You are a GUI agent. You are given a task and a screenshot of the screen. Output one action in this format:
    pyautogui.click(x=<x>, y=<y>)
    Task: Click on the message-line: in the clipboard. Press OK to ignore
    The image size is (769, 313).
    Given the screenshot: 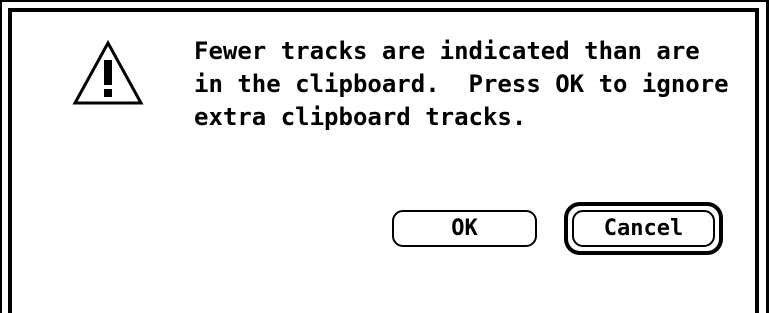 What is the action you would take?
    pyautogui.click(x=461, y=84)
    